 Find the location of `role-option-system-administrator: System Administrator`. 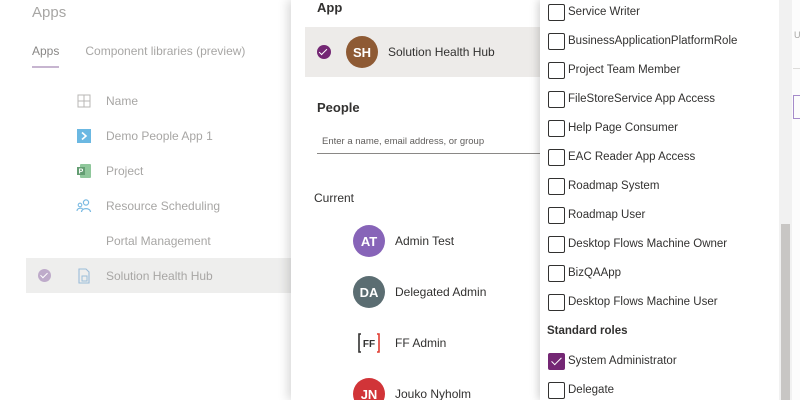

role-option-system-administrator: System Administrator is located at coordinates (612, 361).